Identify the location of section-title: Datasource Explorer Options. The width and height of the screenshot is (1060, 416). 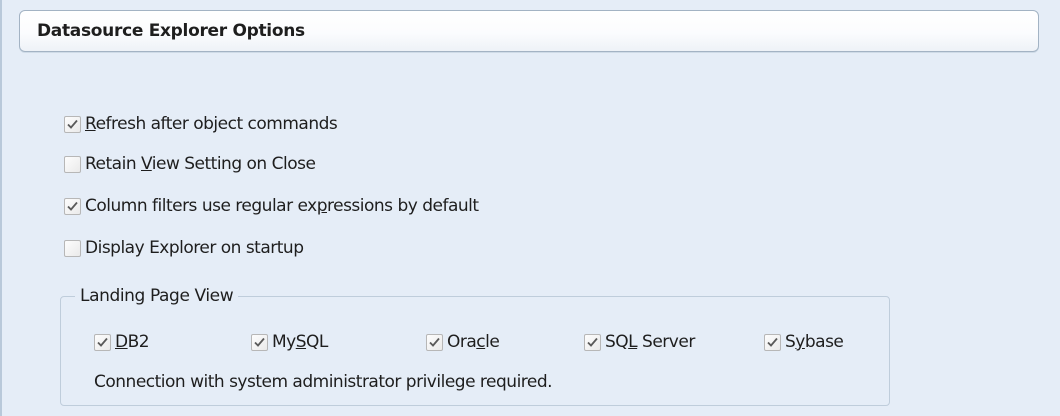
(171, 31).